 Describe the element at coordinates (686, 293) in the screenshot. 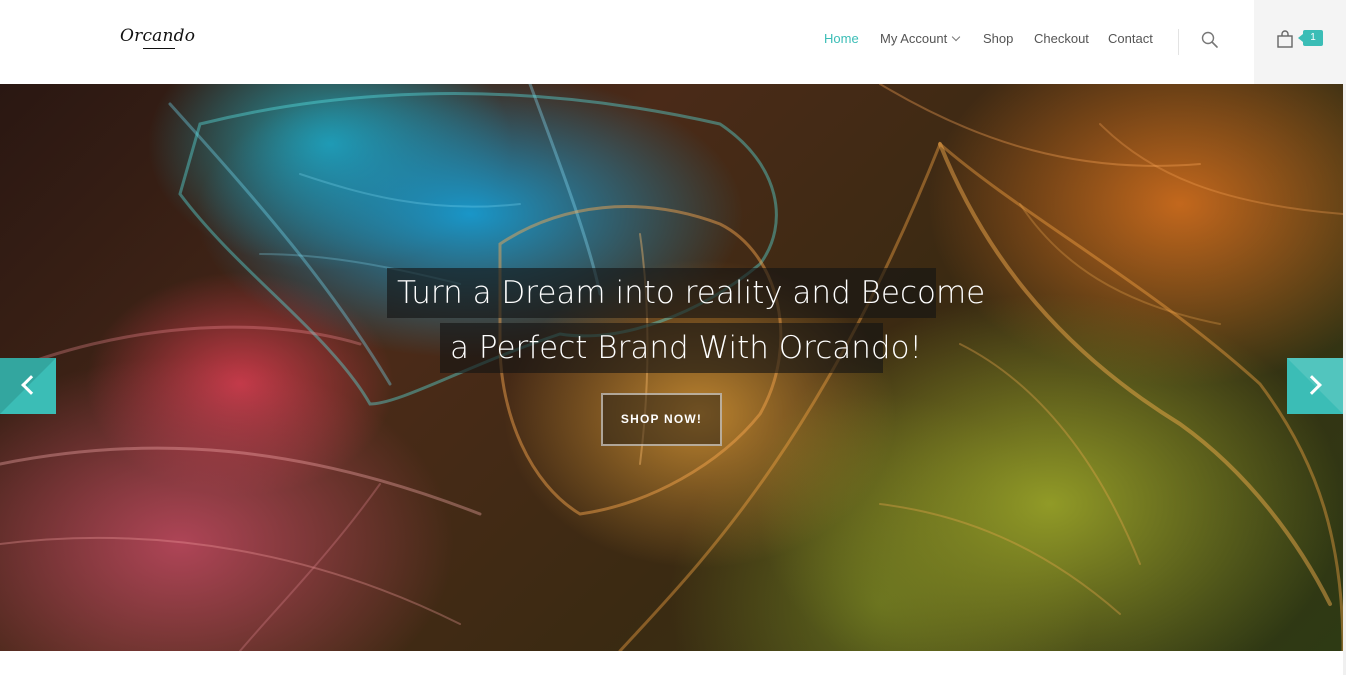

I see `hero-headline-line1: Turn a Dream into reality and Become` at that location.